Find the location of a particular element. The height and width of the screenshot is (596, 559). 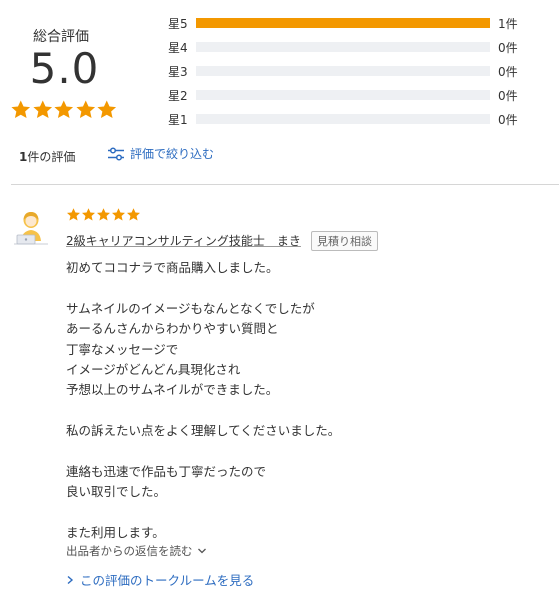

review-text-line: 丁寧なメッセージで is located at coordinates (122, 349).